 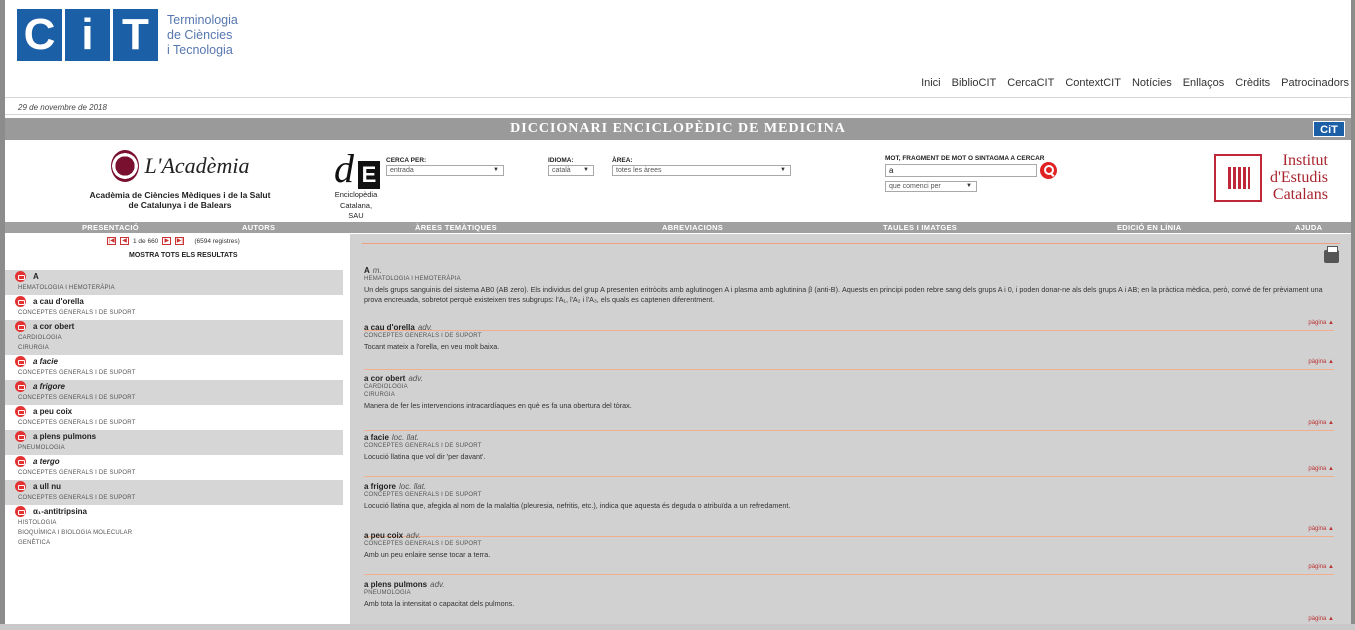 I want to click on result-term: a plens pulmons, so click(x=64, y=436).